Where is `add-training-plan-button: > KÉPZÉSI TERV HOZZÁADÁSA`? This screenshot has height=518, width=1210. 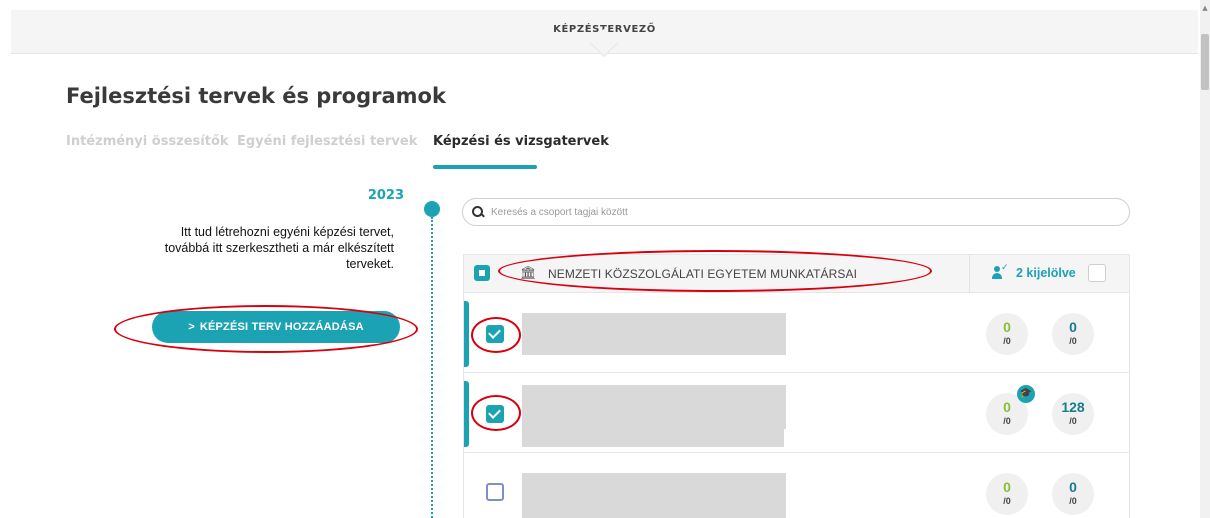
add-training-plan-button: > KÉPZÉSI TERV HOZZÁADÁSA is located at coordinates (276, 327).